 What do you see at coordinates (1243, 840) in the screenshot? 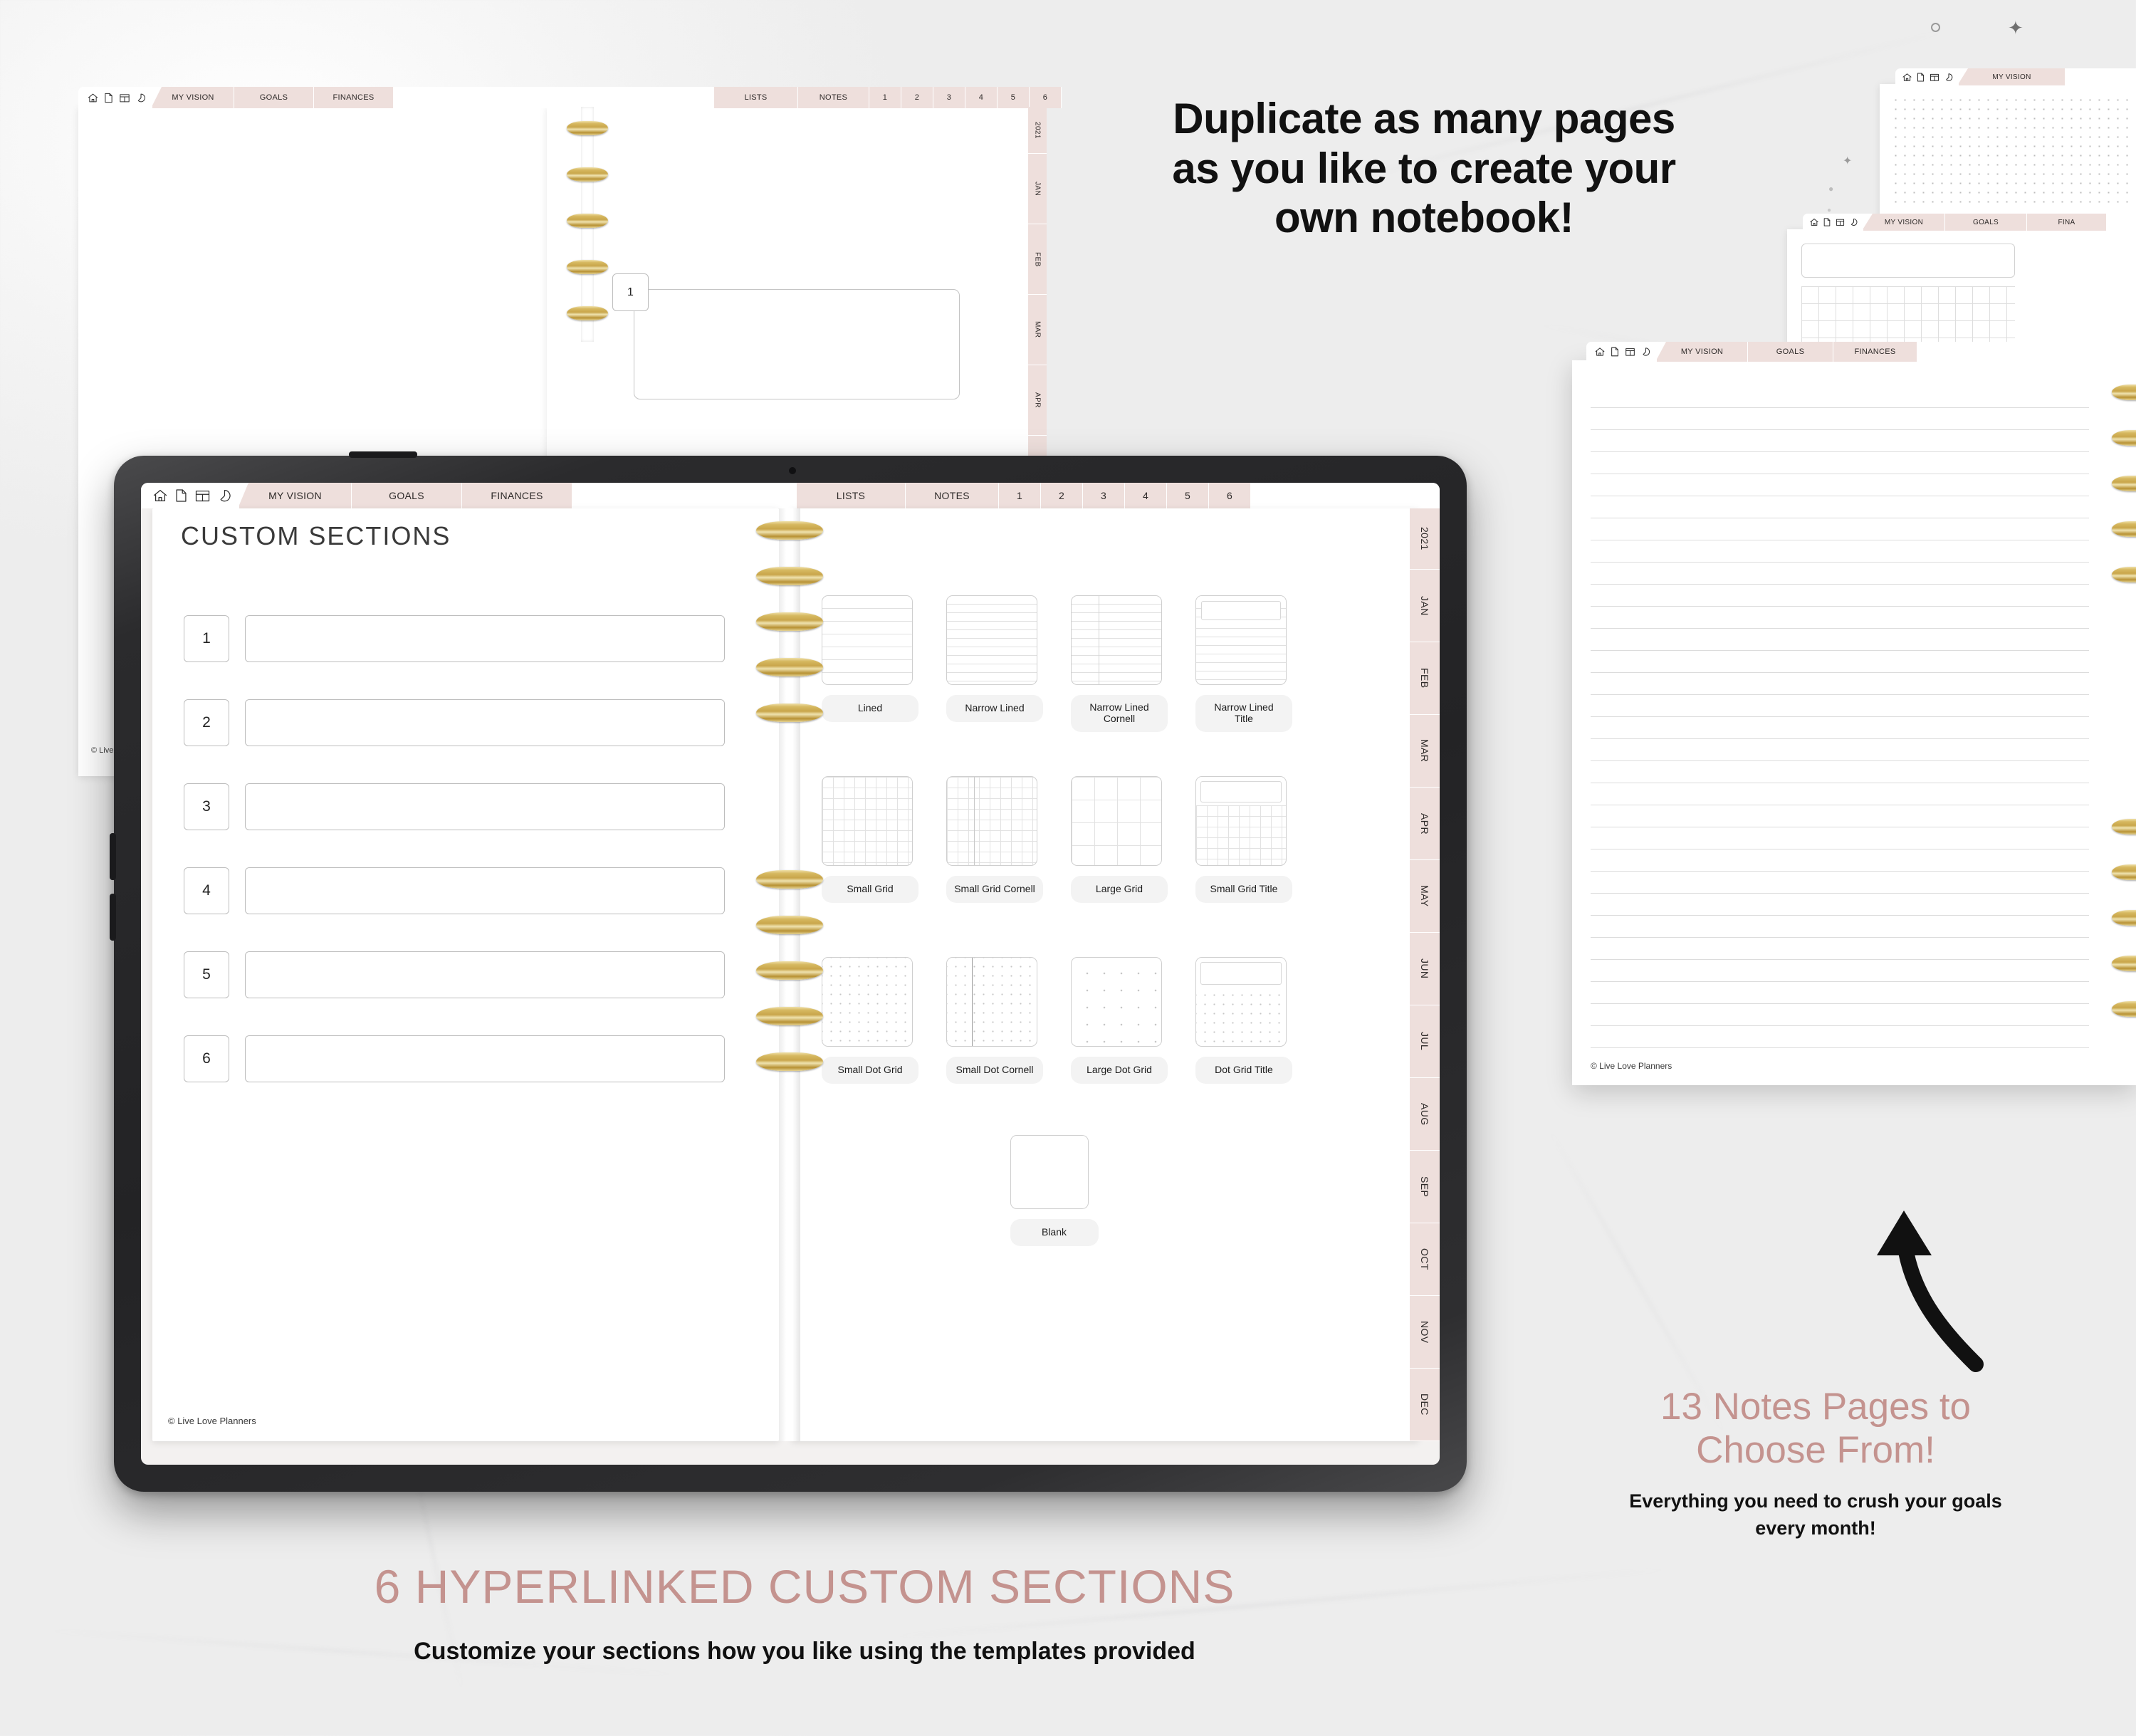
I see `template-tile: Small Grid Title` at bounding box center [1243, 840].